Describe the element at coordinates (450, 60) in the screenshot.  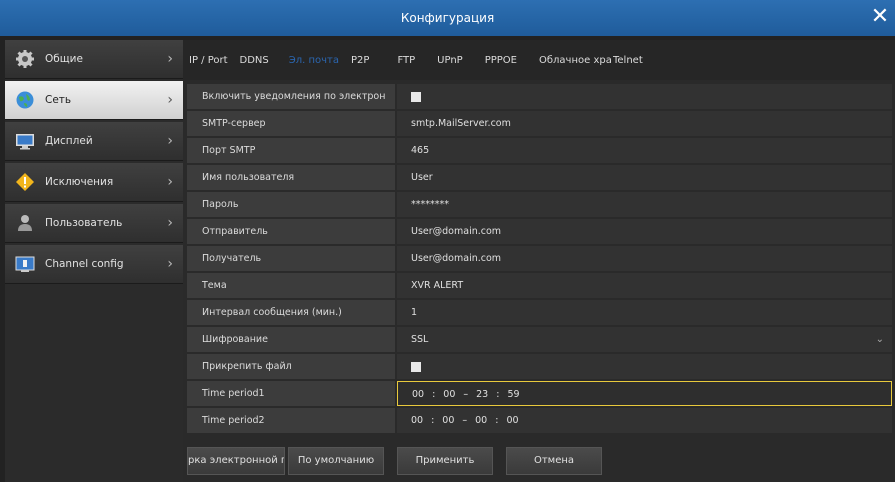
I see `tab-upnp: UPnP` at that location.